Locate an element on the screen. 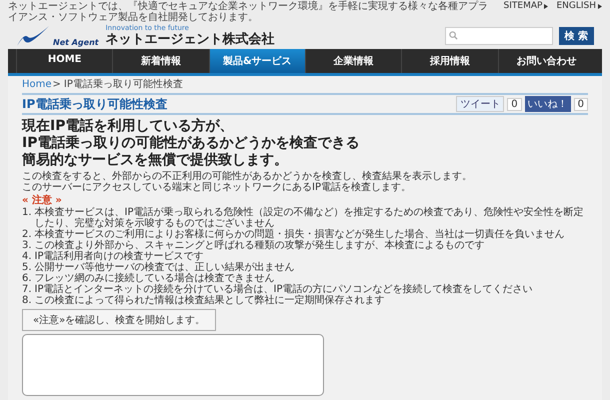 This screenshot has height=400, width=610. site-tagline: ネットエージェントでは、『快適でセキュアな企業ネットワーク環境』を手軽に実現する様々な各種アプライアンス・ソフトウェア製品を自社開発しております。 is located at coordinates (248, 12).